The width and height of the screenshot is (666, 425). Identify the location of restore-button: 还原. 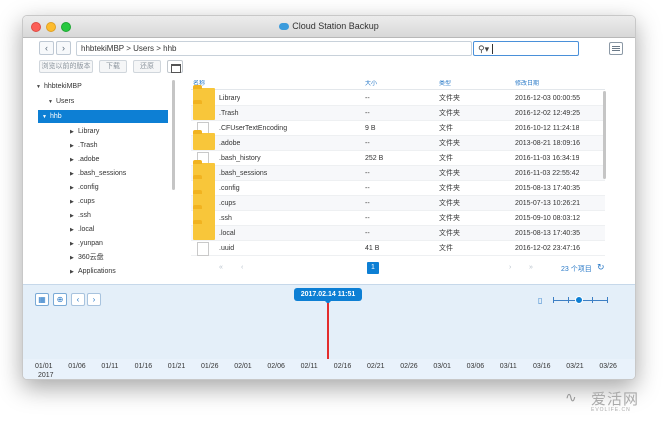
(147, 66).